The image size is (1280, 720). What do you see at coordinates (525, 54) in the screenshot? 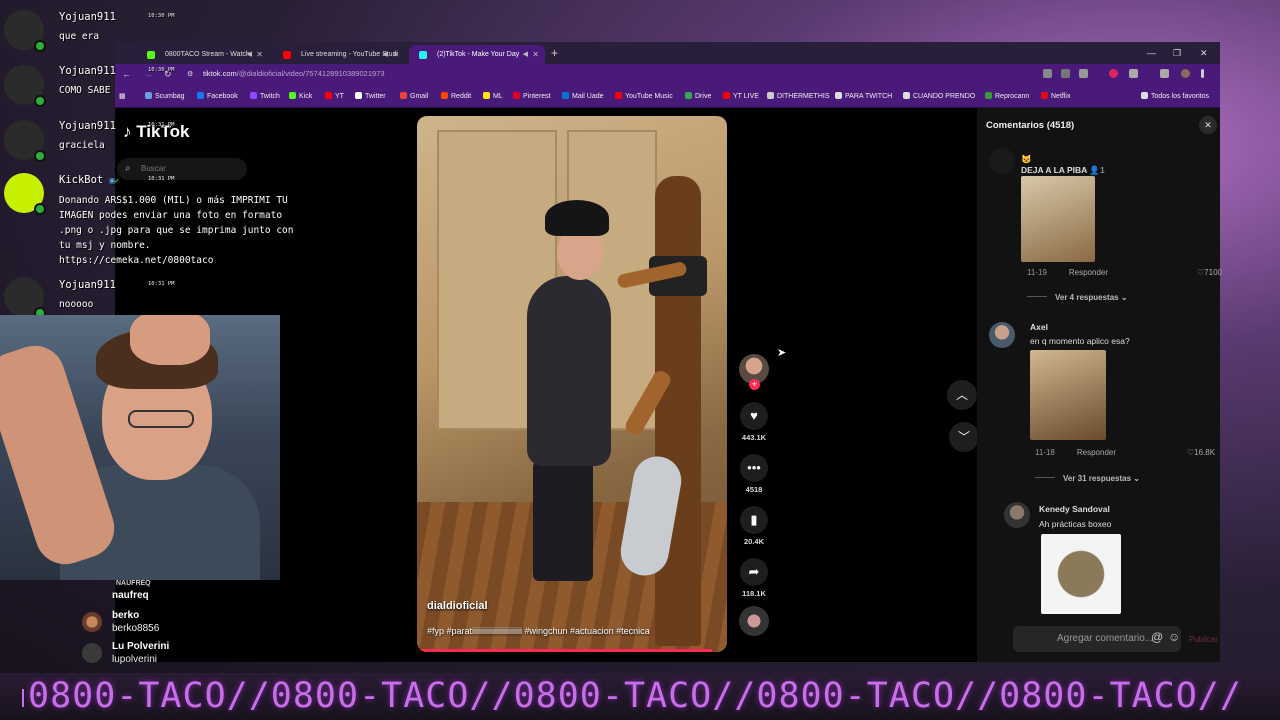
I see `speaker-icon: ◀` at bounding box center [525, 54].